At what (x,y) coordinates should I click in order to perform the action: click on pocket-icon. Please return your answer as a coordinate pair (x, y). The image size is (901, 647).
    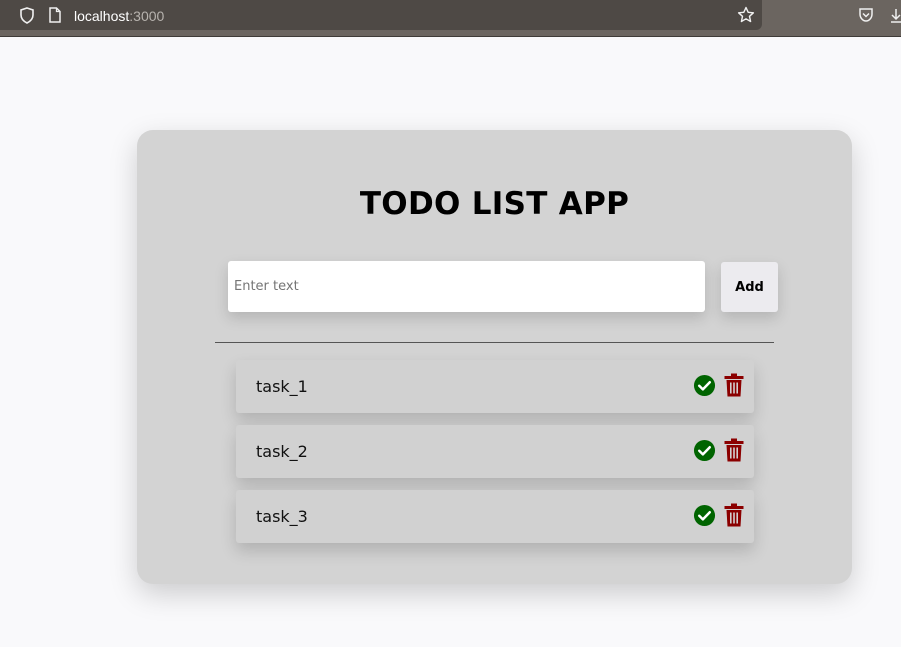
    Looking at the image, I should click on (866, 17).